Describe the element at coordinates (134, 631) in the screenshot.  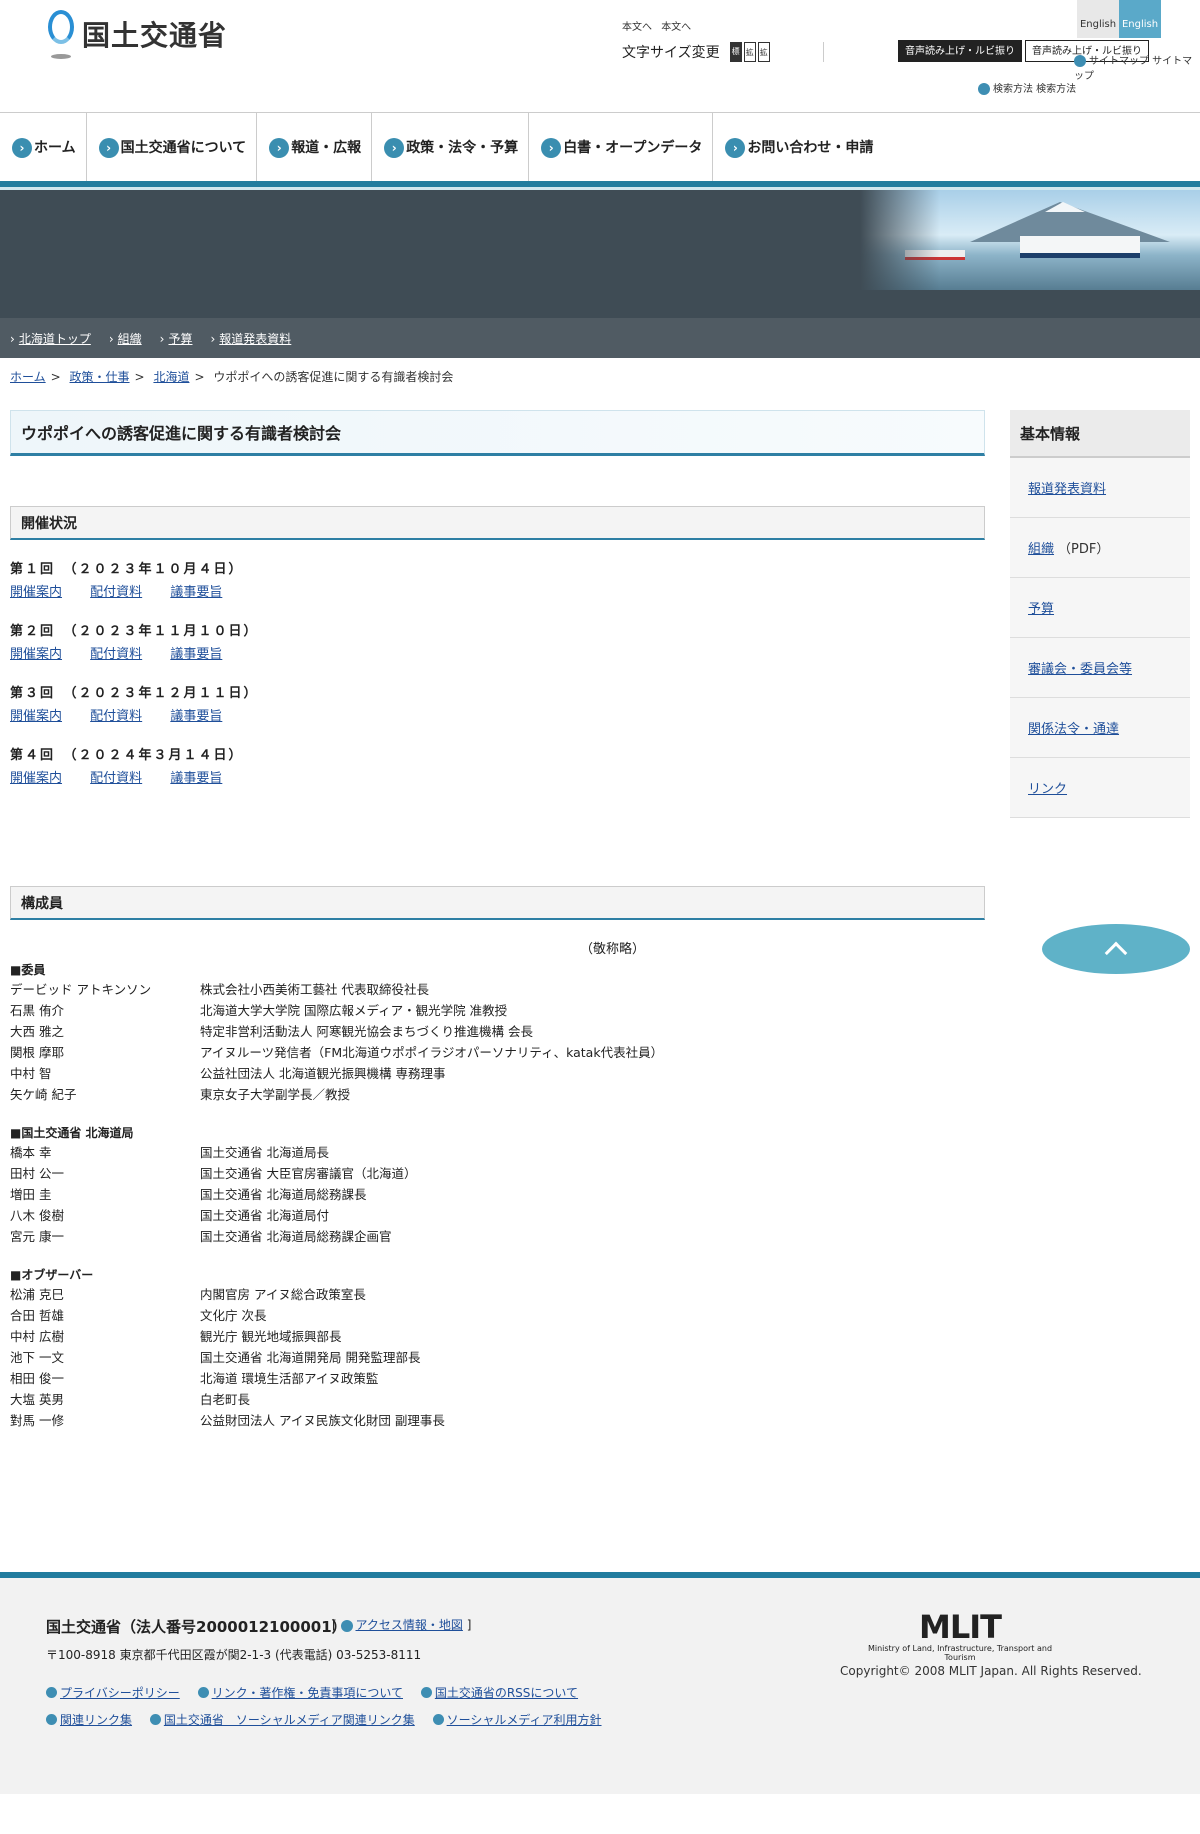
I see `meeting-title: 第２回 （２０２３年１１月１０日）` at that location.